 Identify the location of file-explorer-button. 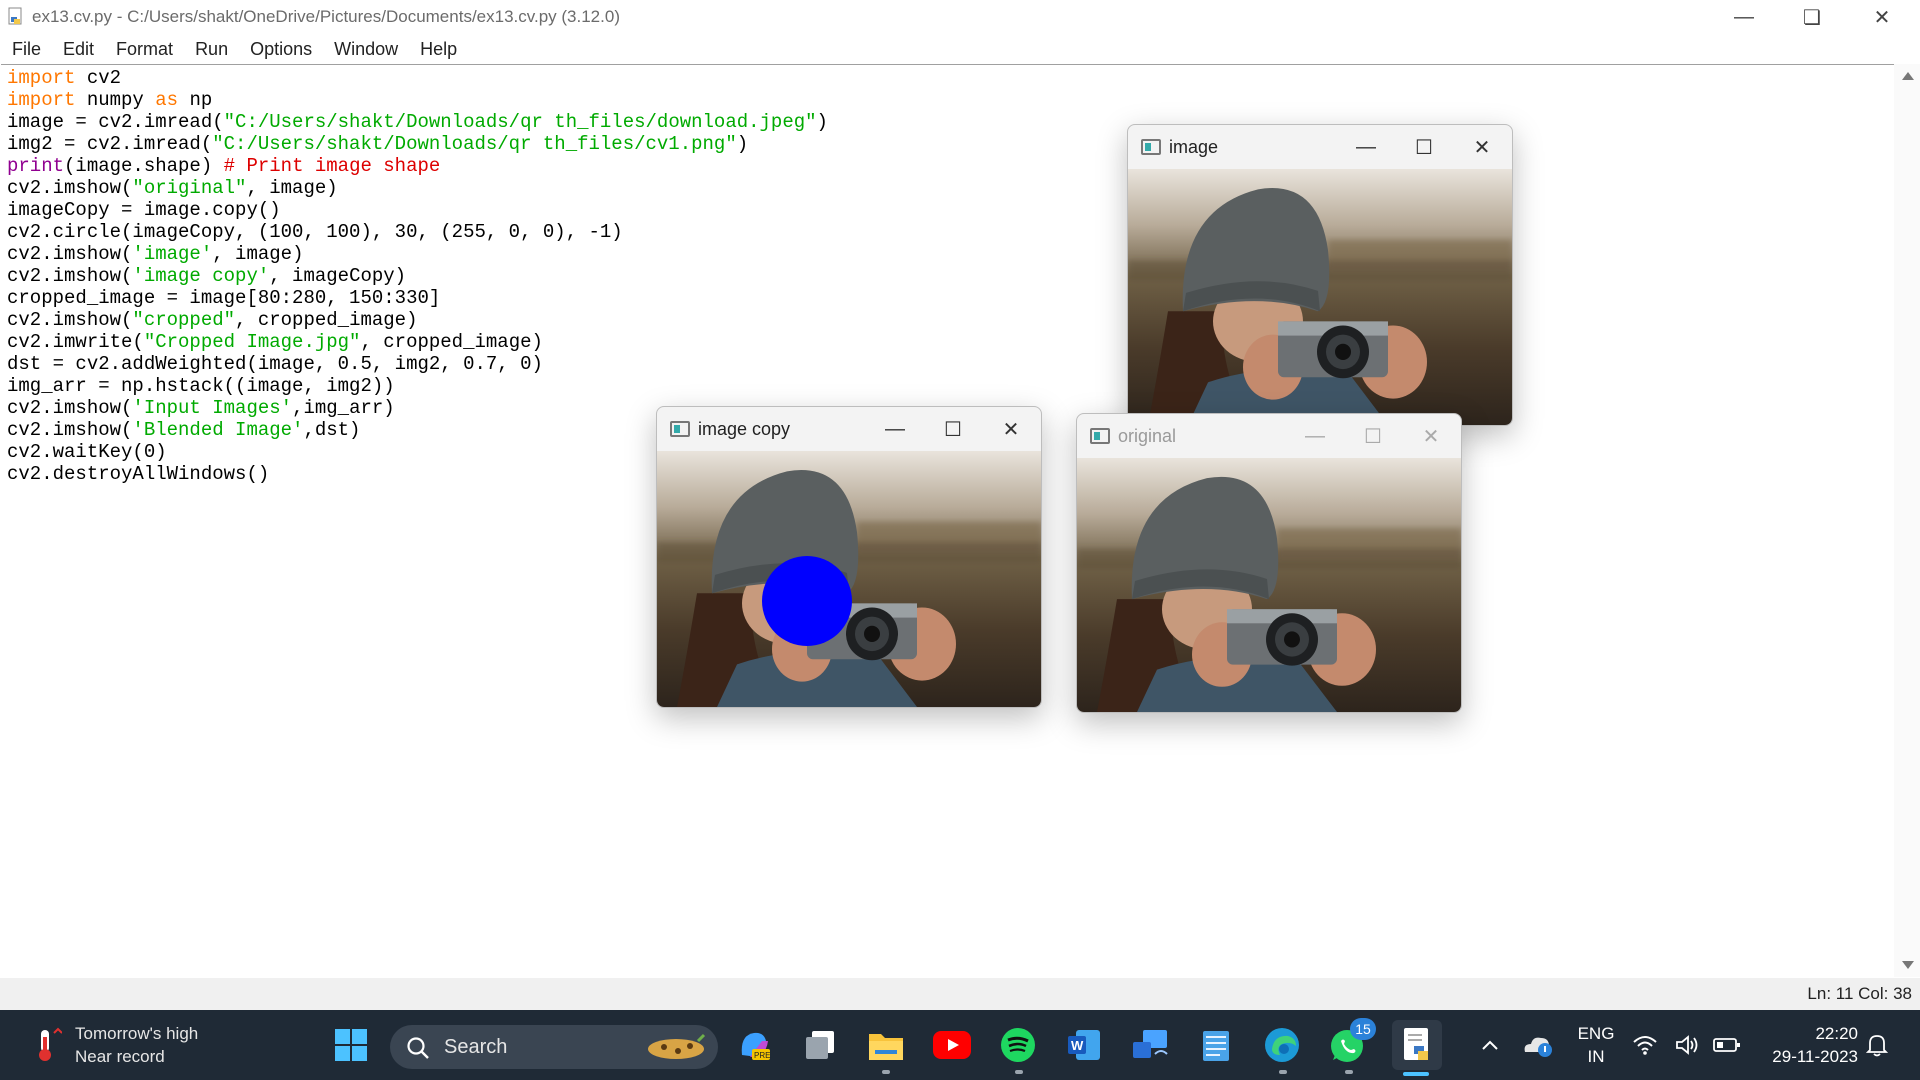
(886, 1045).